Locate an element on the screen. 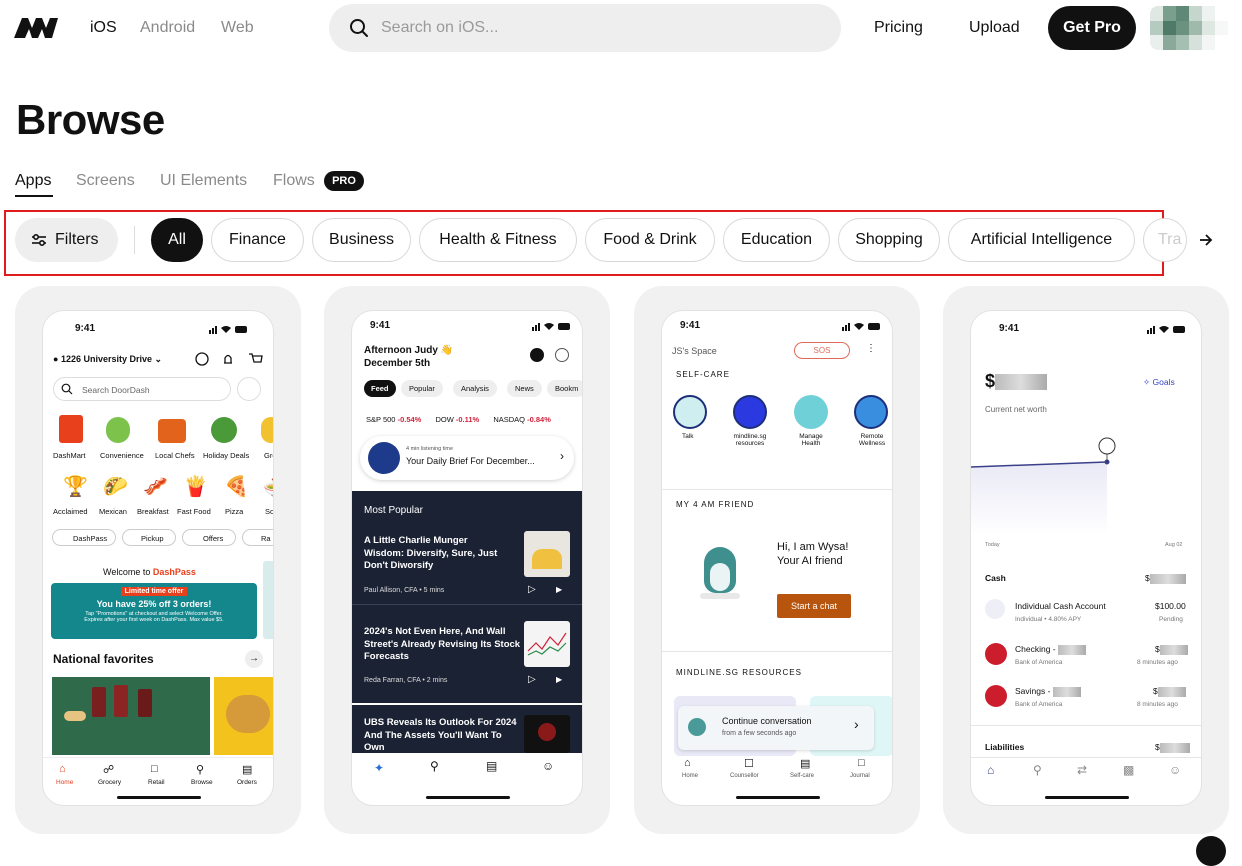 The width and height of the screenshot is (1242, 866). dashpass-pill: DashPass is located at coordinates (84, 537).